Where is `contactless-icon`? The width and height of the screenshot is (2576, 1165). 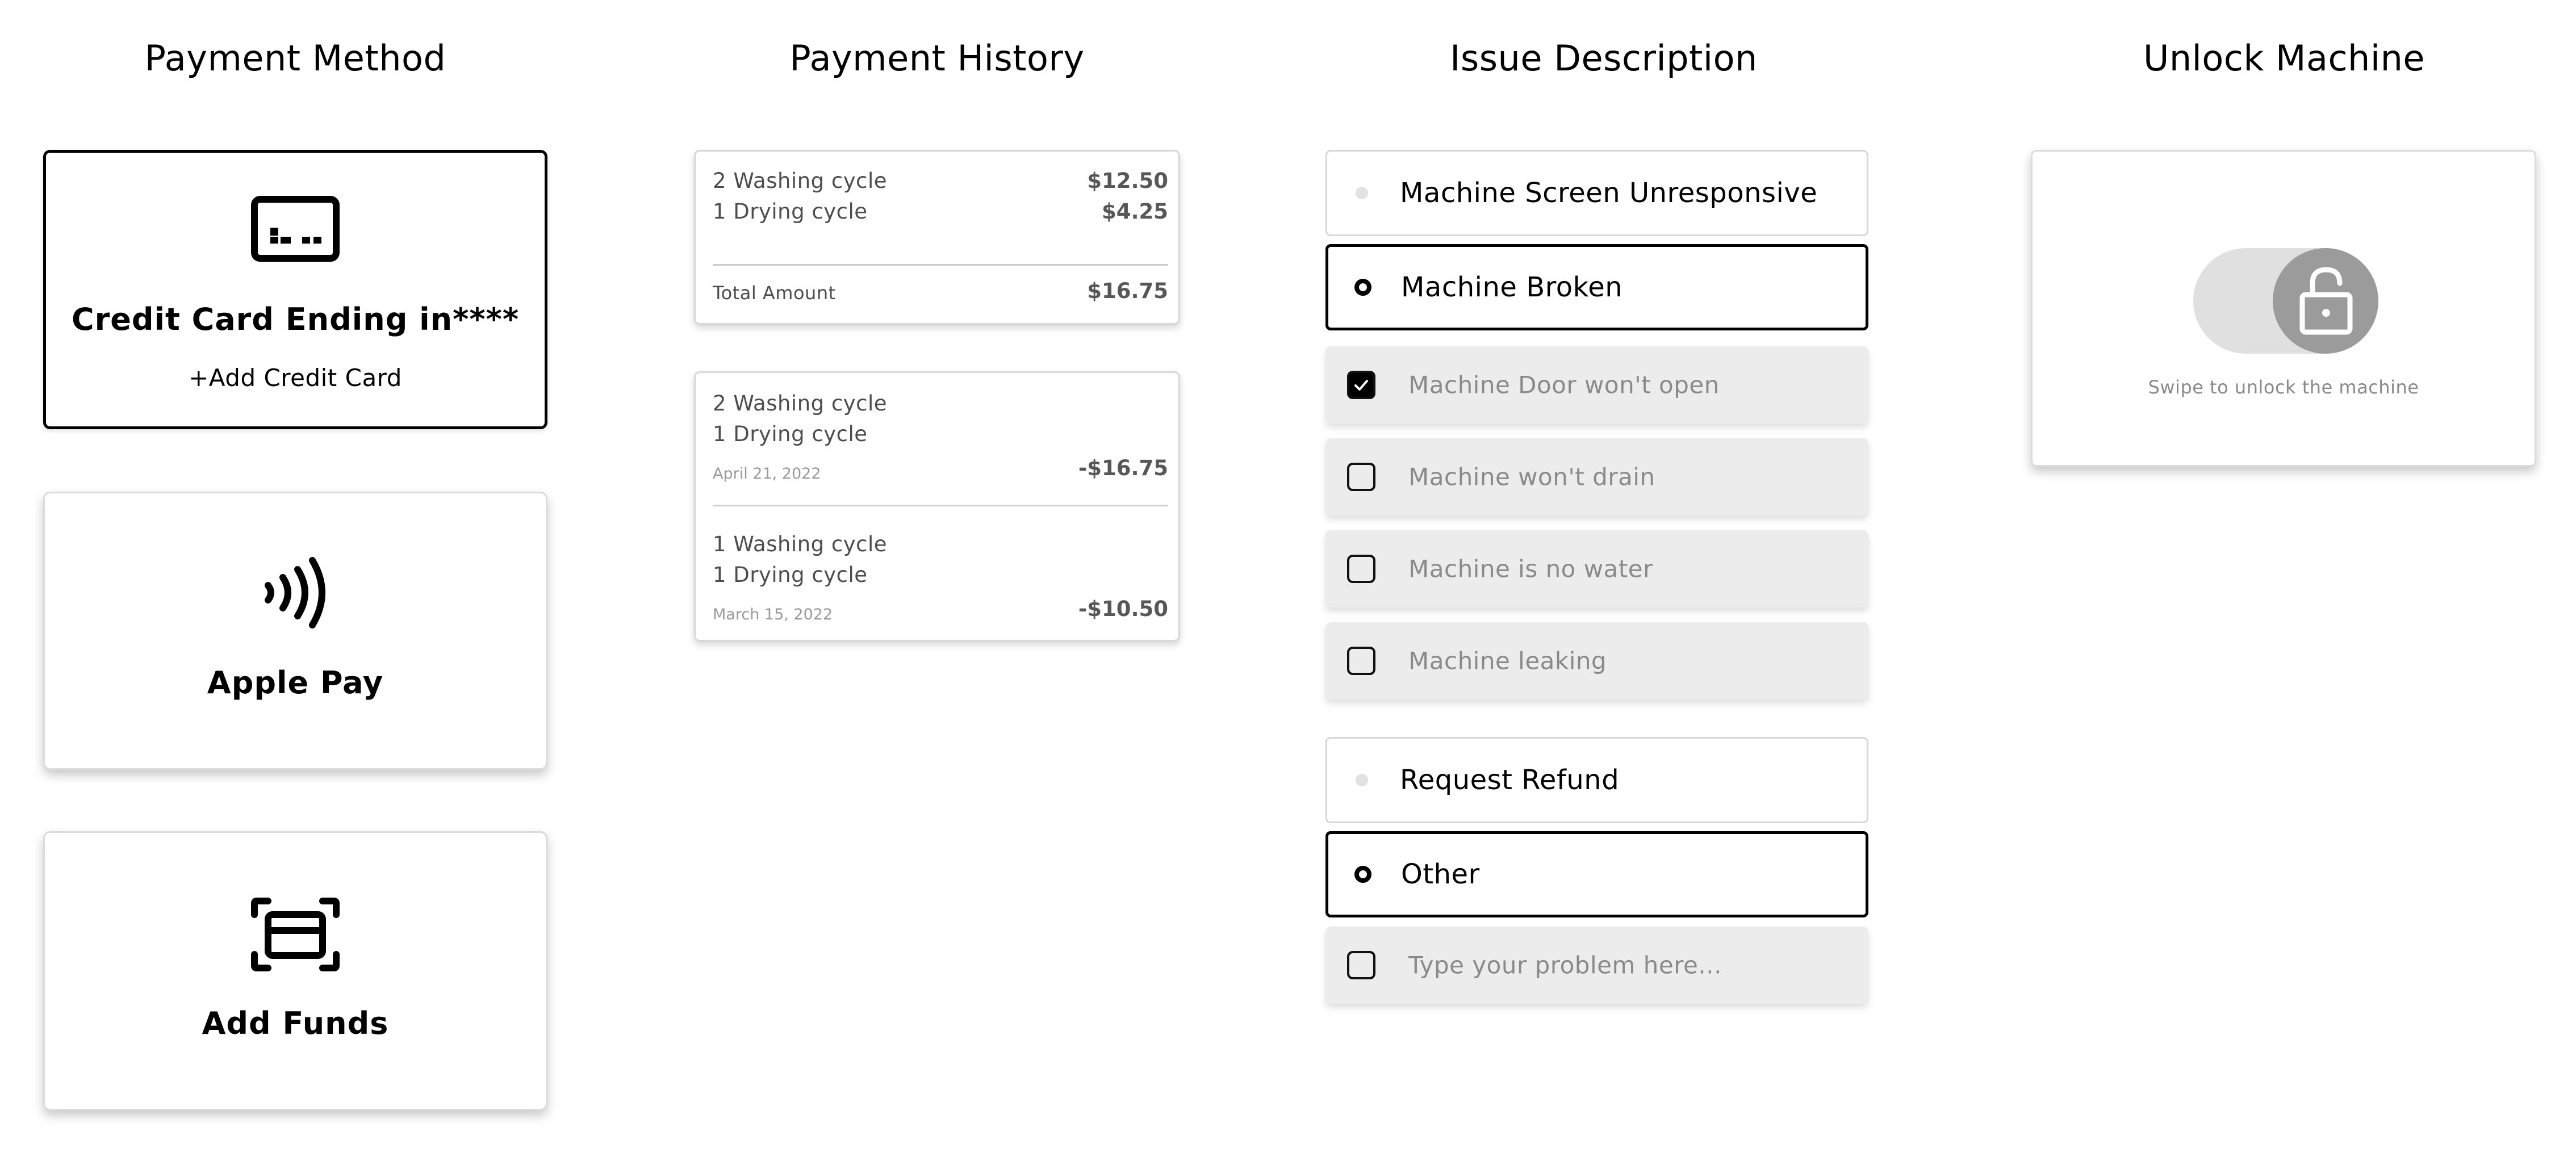 contactless-icon is located at coordinates (295, 593).